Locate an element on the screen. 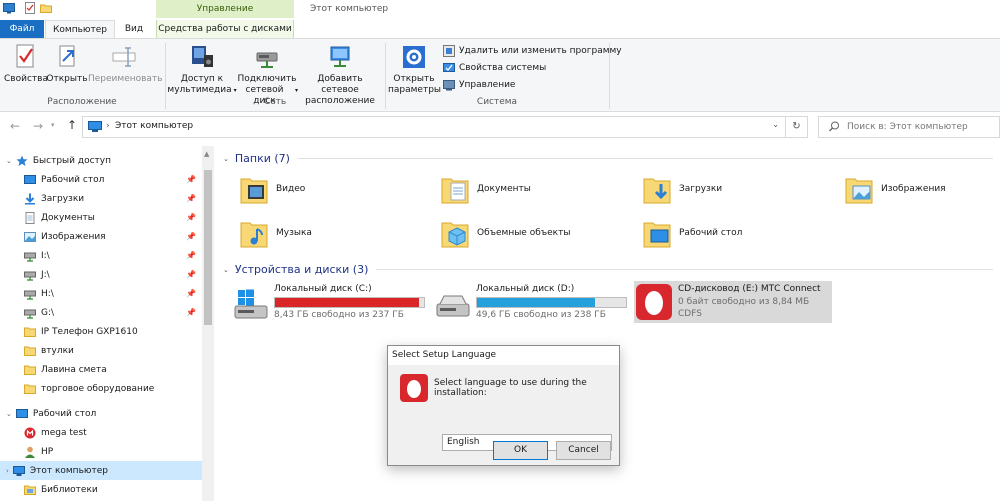 The image size is (1000, 501). sidebar-item-folder: IP Телефон GXP1610 is located at coordinates (101, 331).